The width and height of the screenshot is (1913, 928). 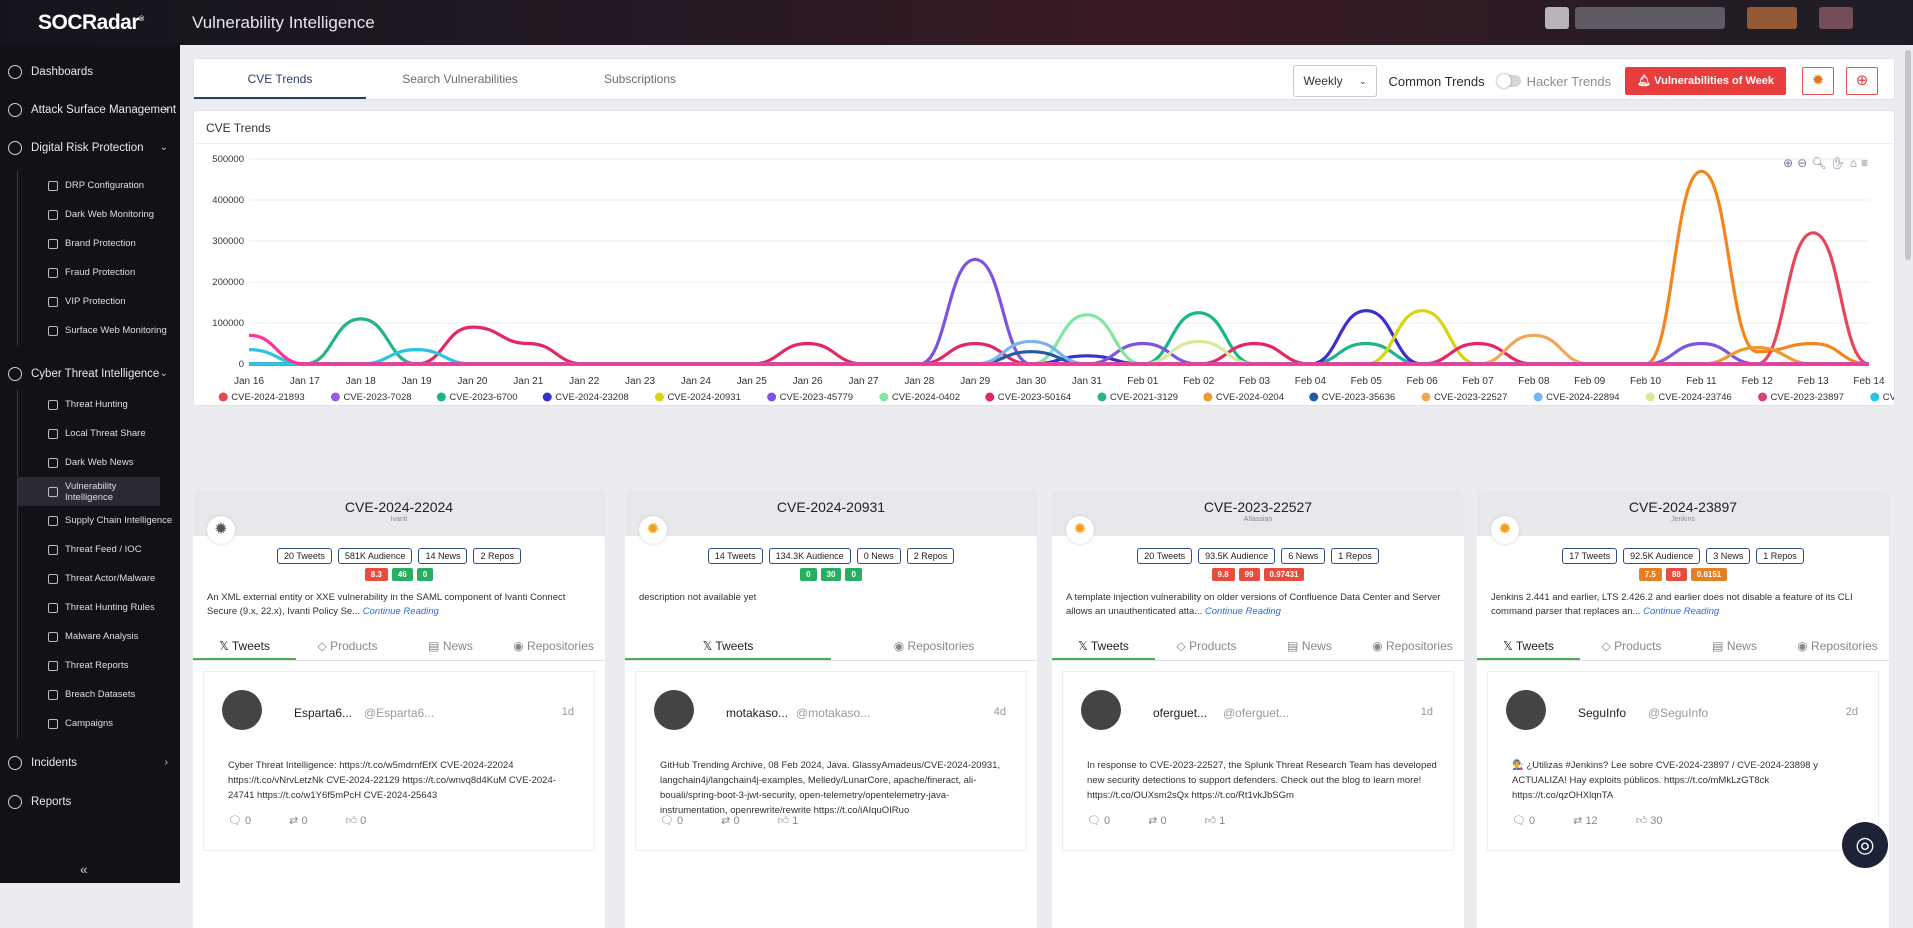 I want to click on user-profile, so click(x=1635, y=18).